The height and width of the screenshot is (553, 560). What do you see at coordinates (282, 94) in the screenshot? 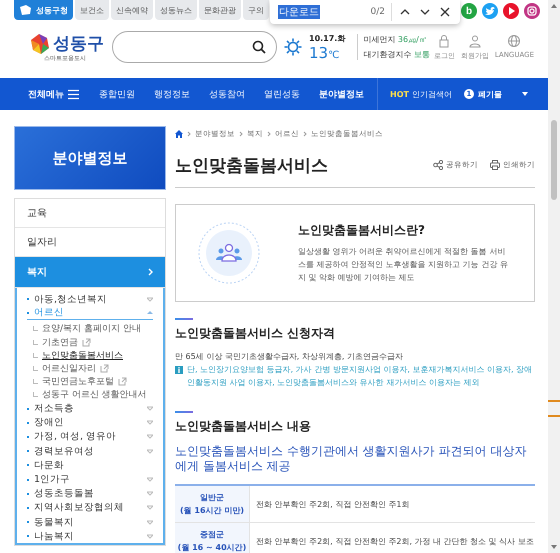
I see `nav-item: 열린성동` at bounding box center [282, 94].